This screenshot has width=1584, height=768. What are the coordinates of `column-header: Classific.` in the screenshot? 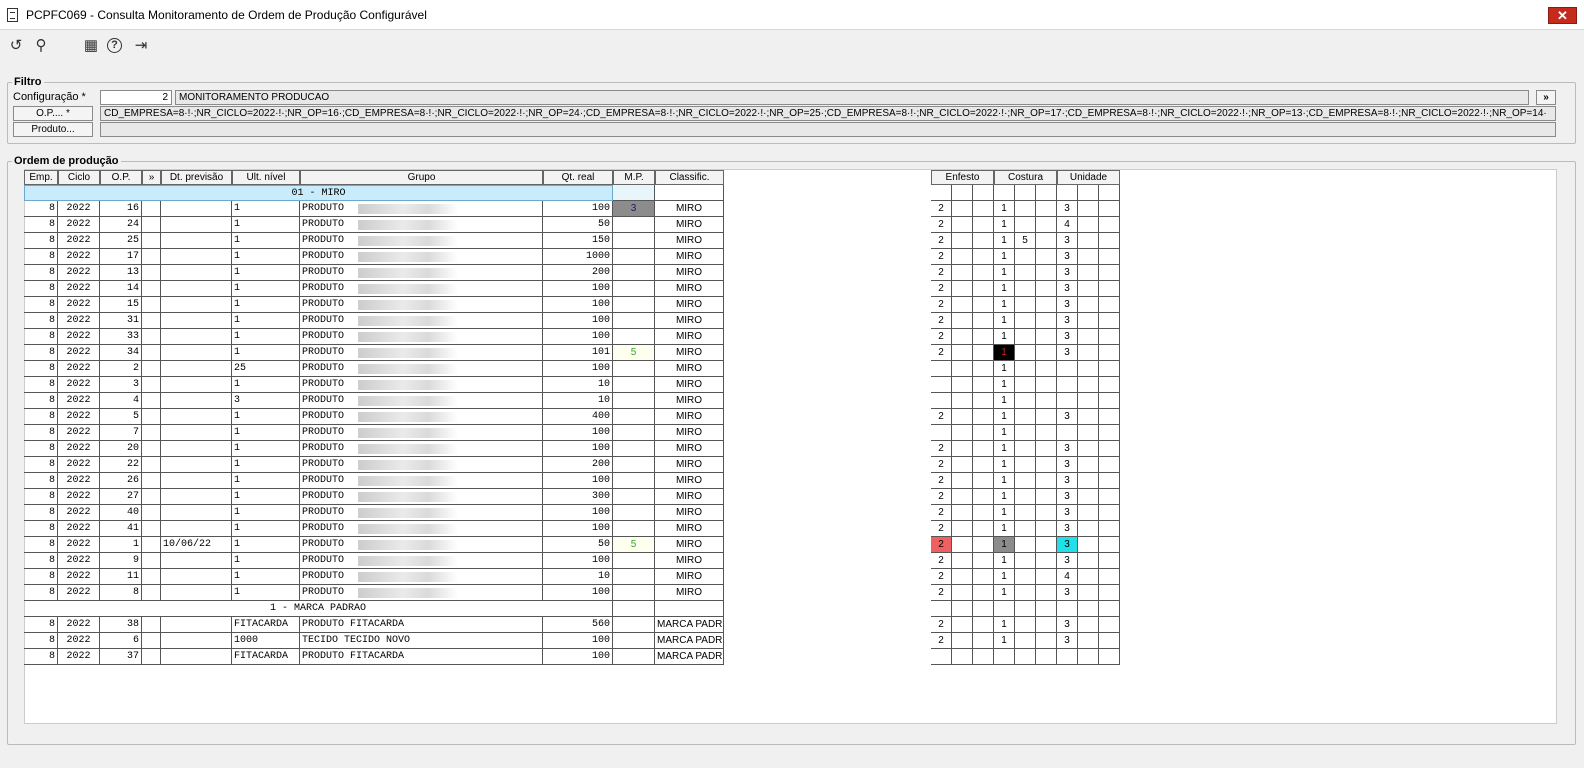 It's located at (689, 177).